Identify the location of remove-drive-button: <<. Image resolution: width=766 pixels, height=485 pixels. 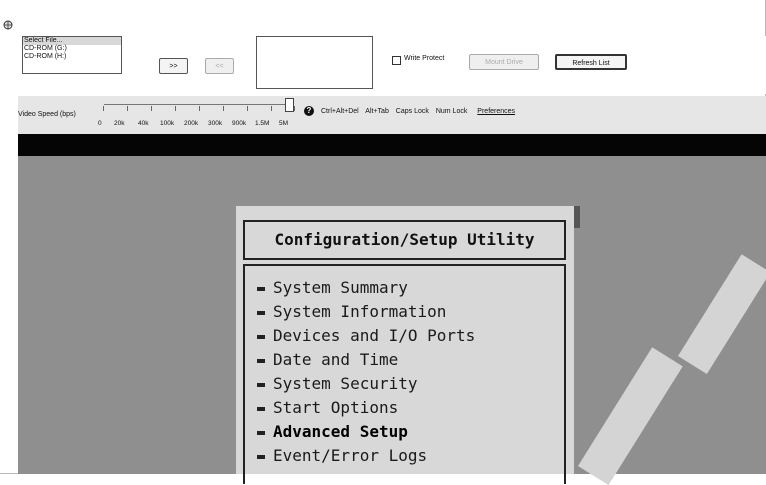
(219, 66).